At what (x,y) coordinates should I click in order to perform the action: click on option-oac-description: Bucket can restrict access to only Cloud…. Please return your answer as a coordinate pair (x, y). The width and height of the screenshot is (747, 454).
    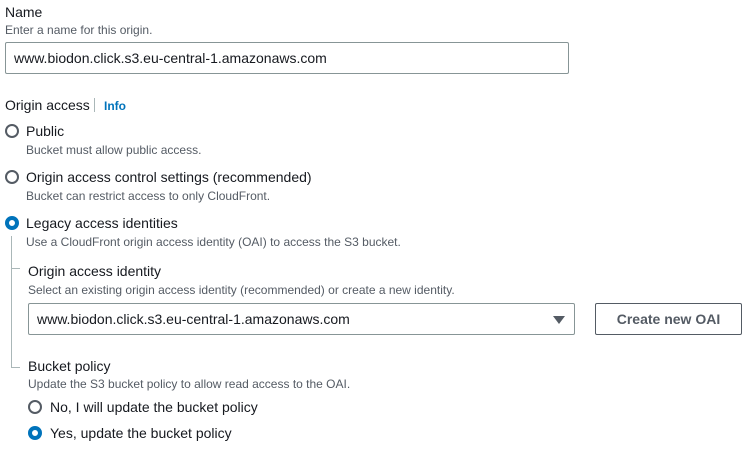
    Looking at the image, I should click on (148, 196).